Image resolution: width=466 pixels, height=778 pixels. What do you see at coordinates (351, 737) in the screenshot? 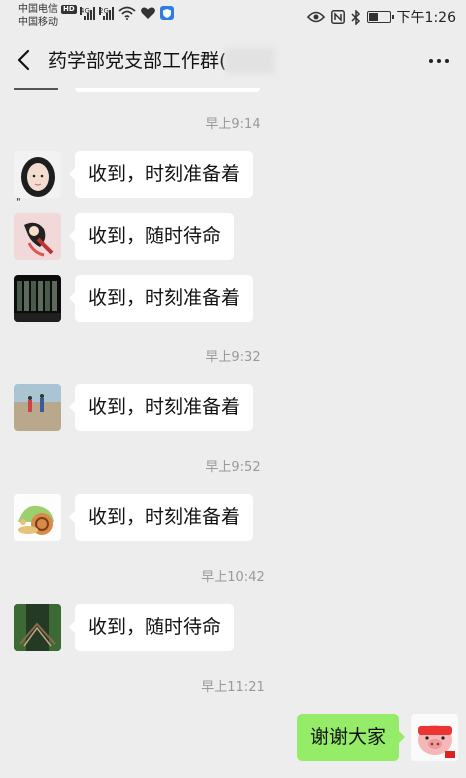
I see `message-bubble-self: 谢谢大家` at bounding box center [351, 737].